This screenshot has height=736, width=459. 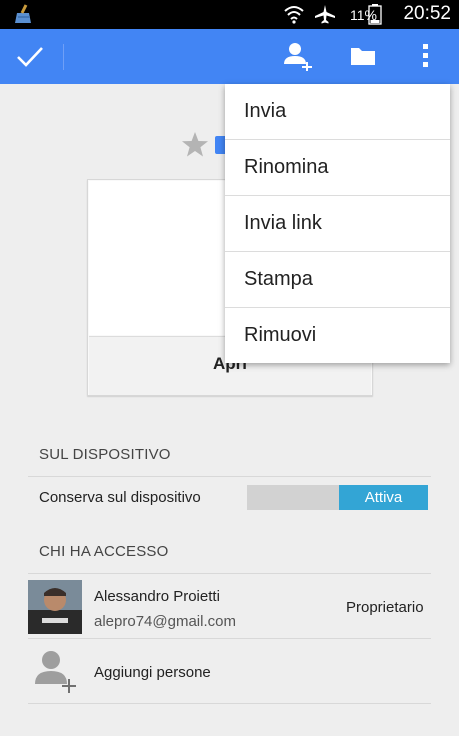 I want to click on broom-app-icon, so click(x=23, y=13).